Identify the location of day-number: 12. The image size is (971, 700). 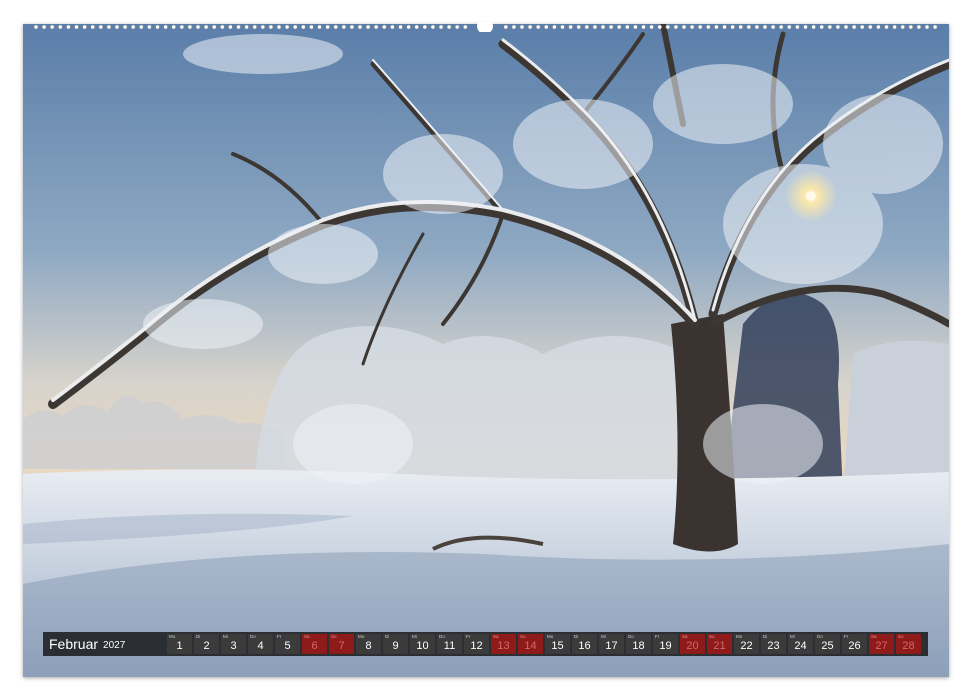
(476, 646).